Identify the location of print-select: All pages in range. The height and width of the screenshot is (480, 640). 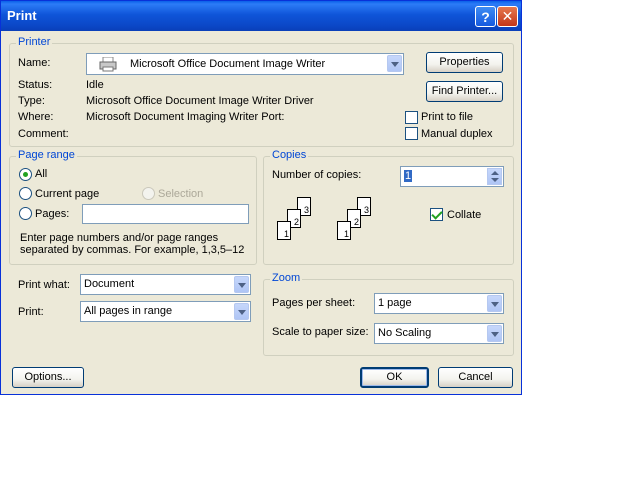
(165, 311).